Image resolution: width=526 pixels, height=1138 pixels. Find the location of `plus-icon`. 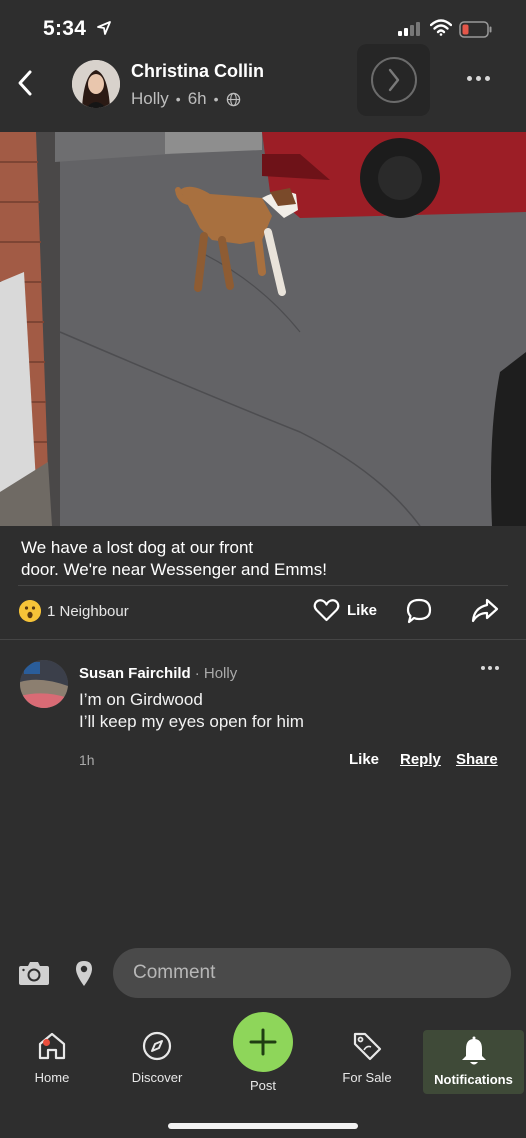

plus-icon is located at coordinates (263, 1042).